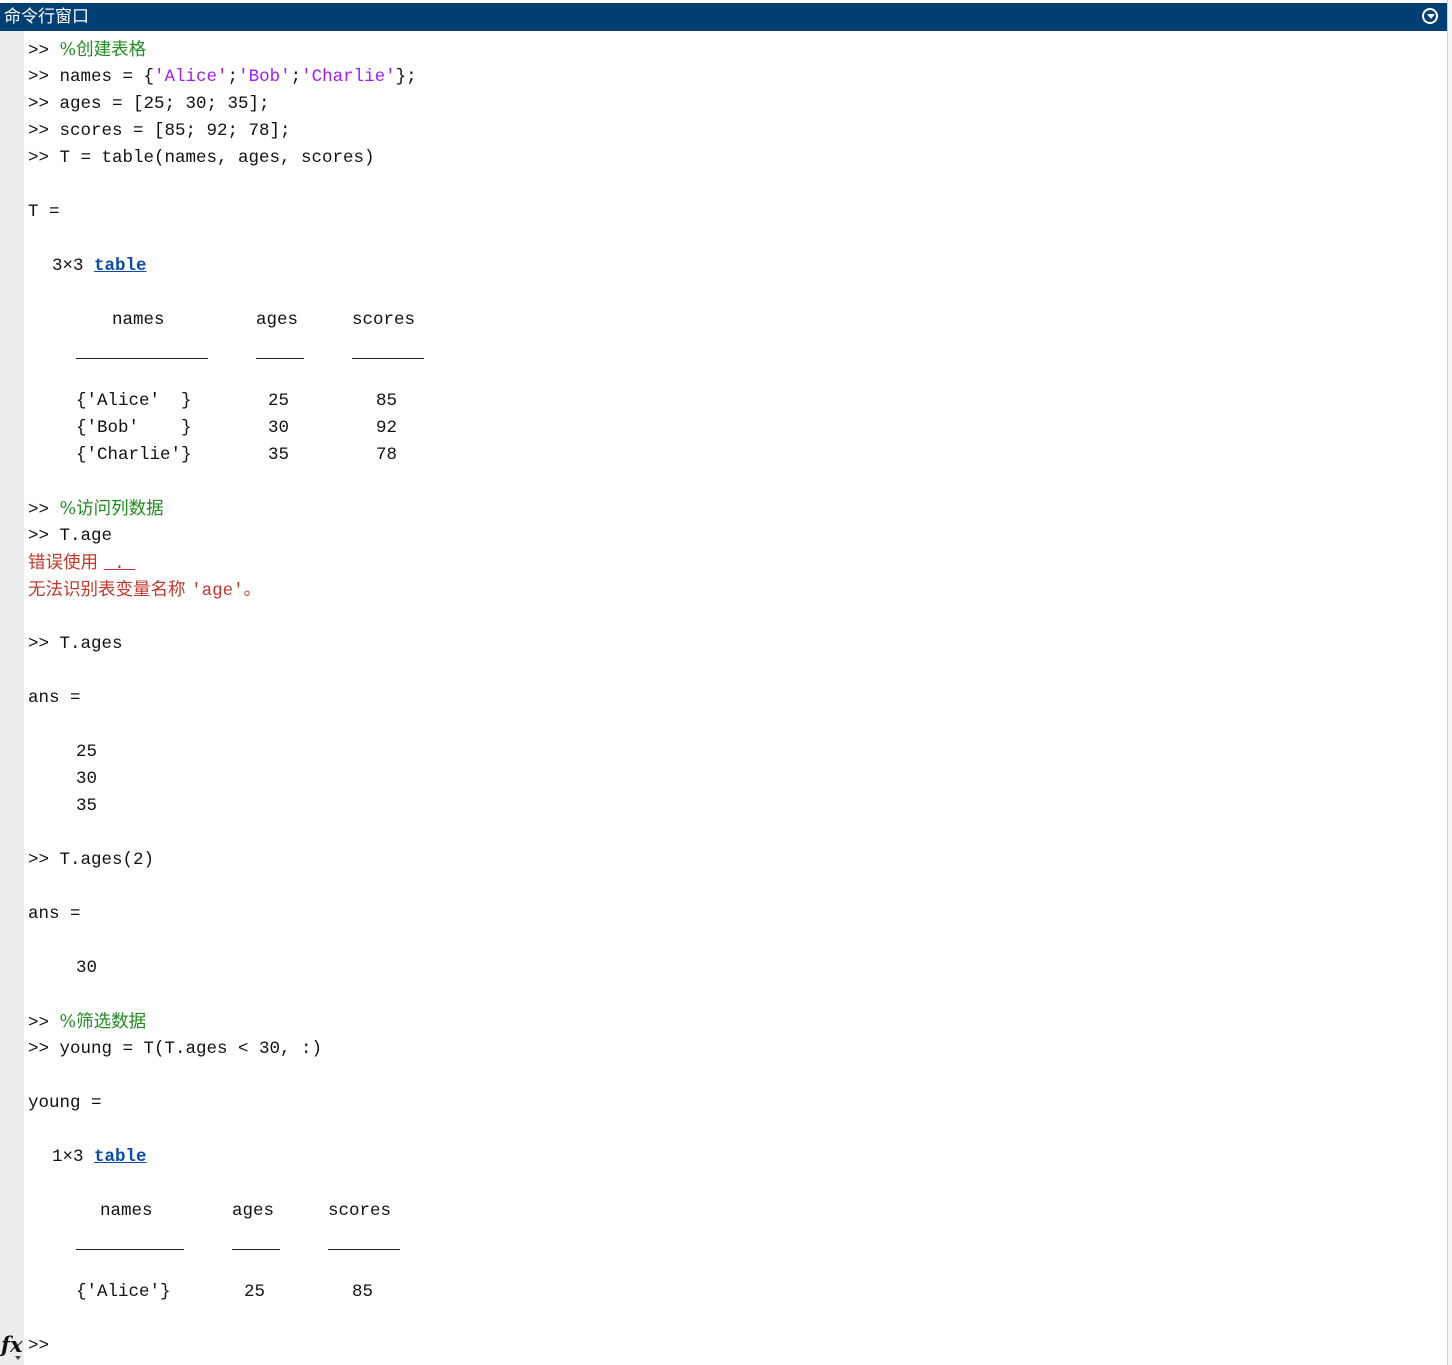  I want to click on console-line: >> T.age, so click(70, 536).